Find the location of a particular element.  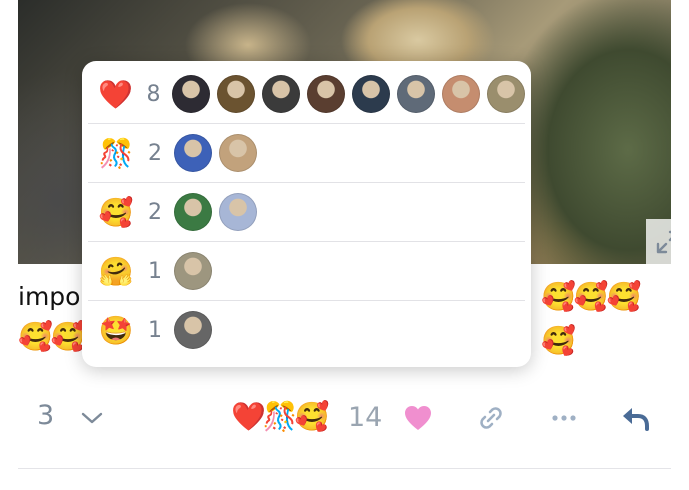

expand-image-button is located at coordinates (658, 241).